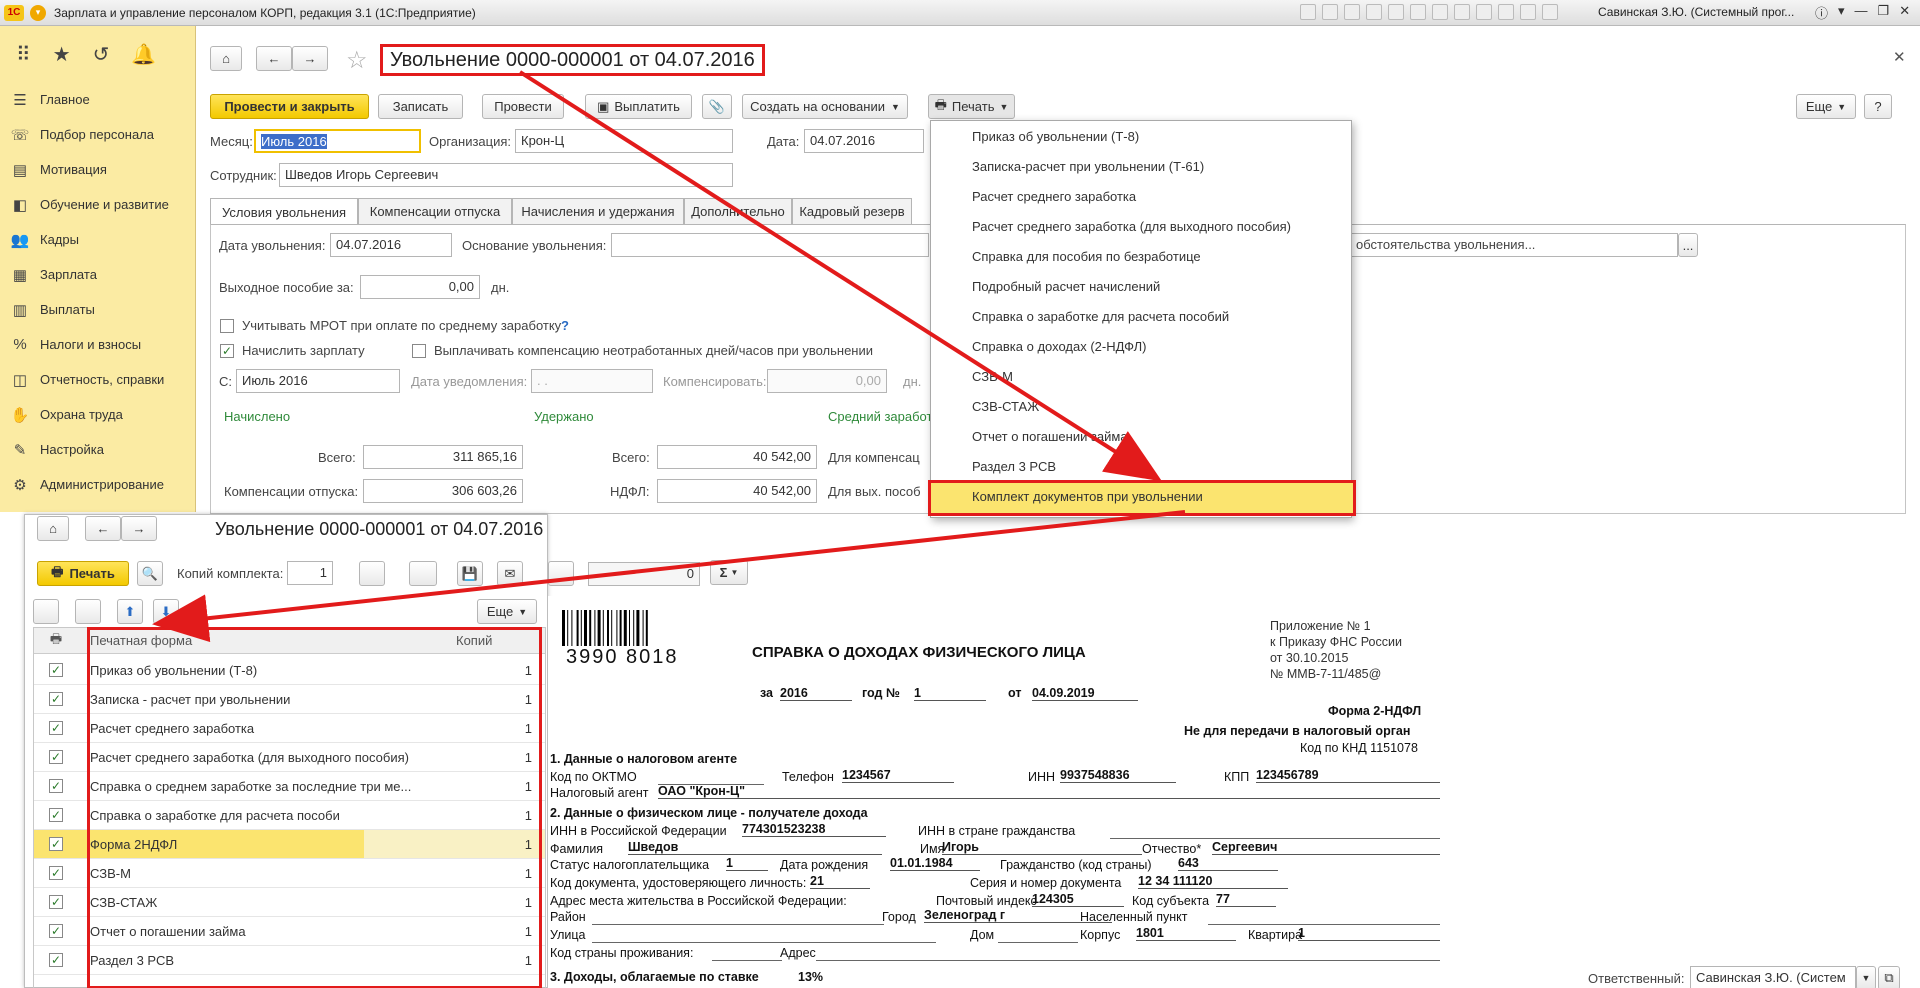 Image resolution: width=1920 pixels, height=988 pixels. What do you see at coordinates (1773, 977) in the screenshot?
I see `responsible-field: Савинская З.Ю. (Систем` at bounding box center [1773, 977].